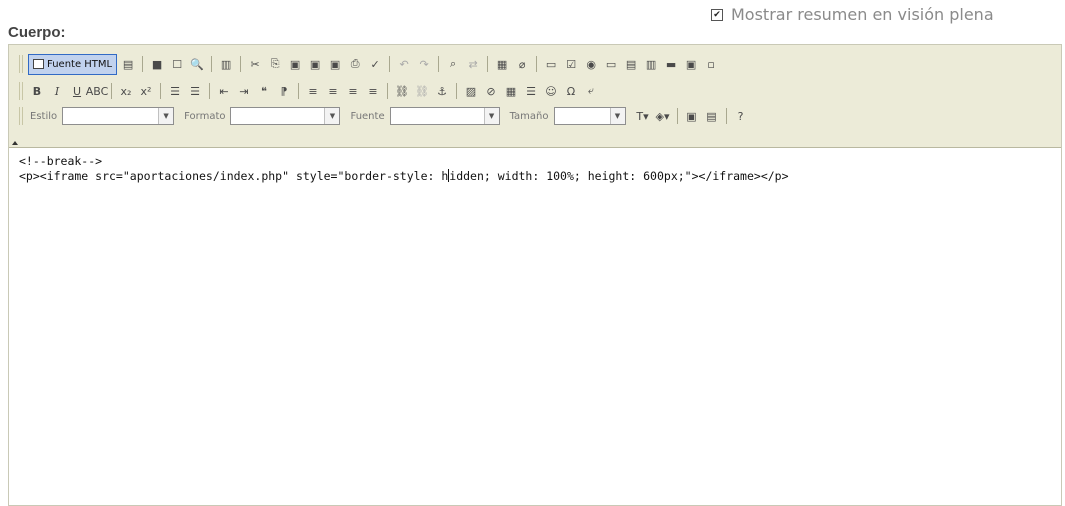  Describe the element at coordinates (313, 91) in the screenshot. I see `align-left-icon: ≡` at that location.